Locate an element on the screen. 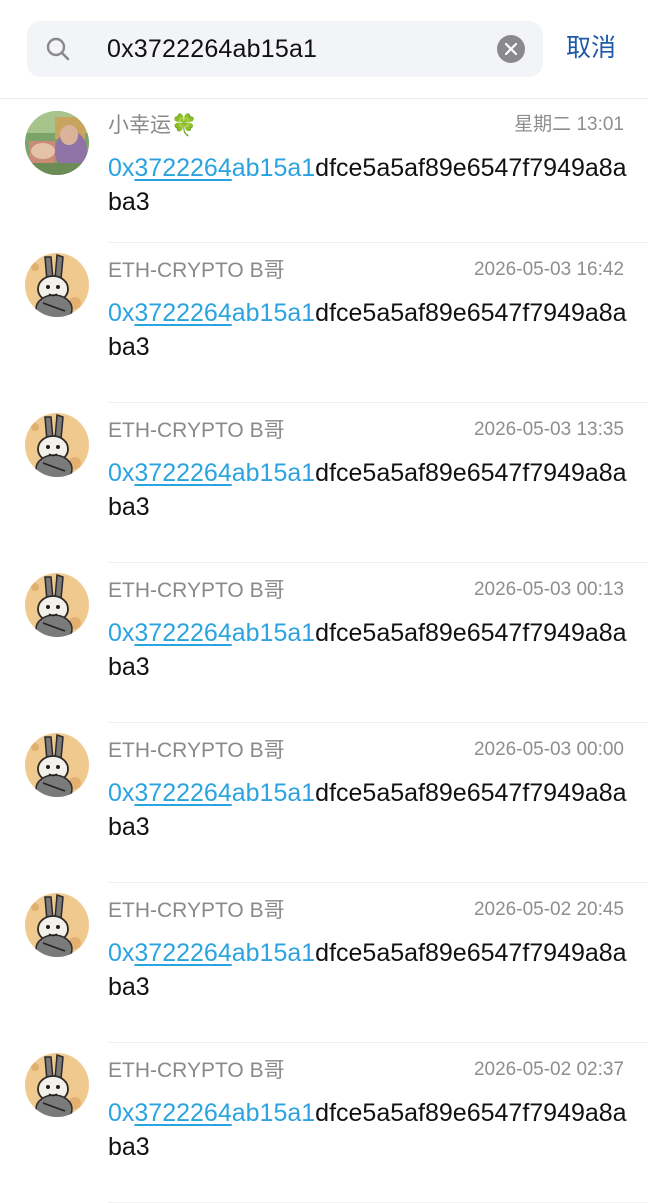  sender-name: 小幸运🍀 is located at coordinates (153, 125).